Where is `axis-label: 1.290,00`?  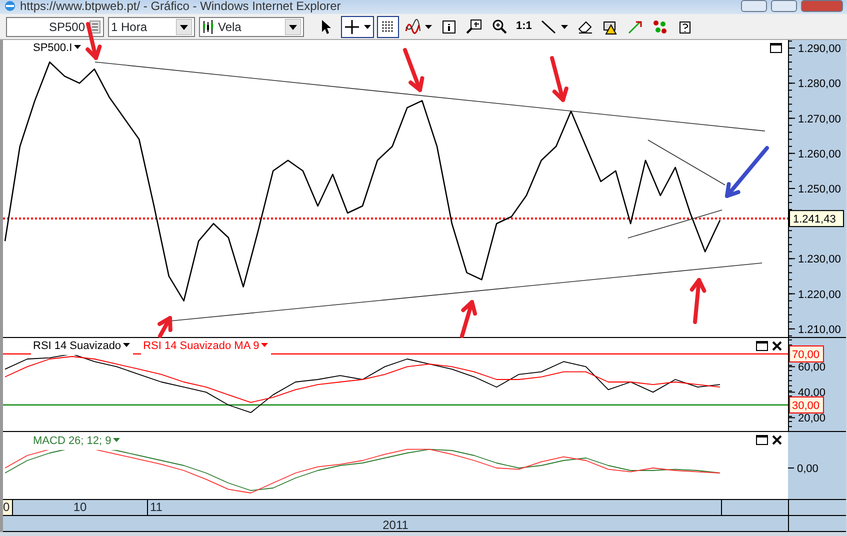 axis-label: 1.290,00 is located at coordinates (819, 49).